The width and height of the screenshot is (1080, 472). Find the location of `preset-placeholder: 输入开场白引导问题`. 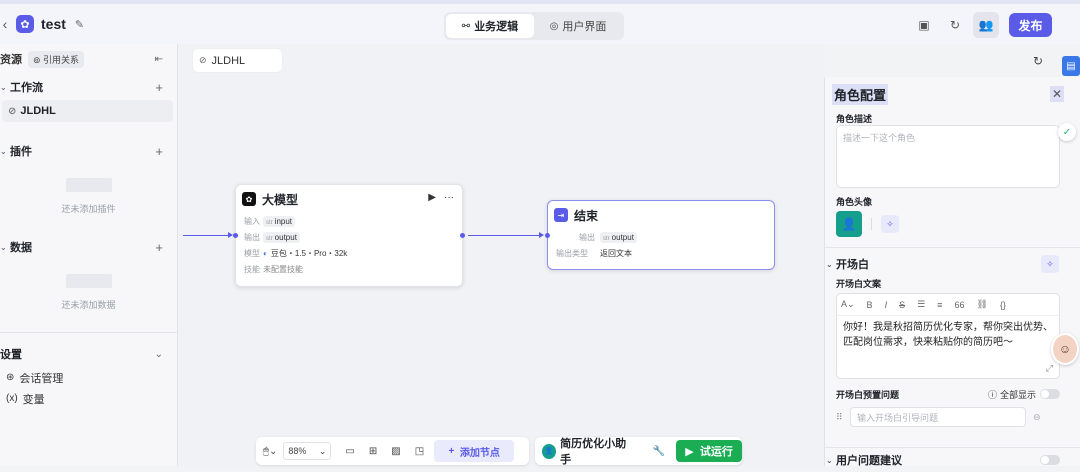

preset-placeholder: 输入开场白引导问题 is located at coordinates (898, 417).